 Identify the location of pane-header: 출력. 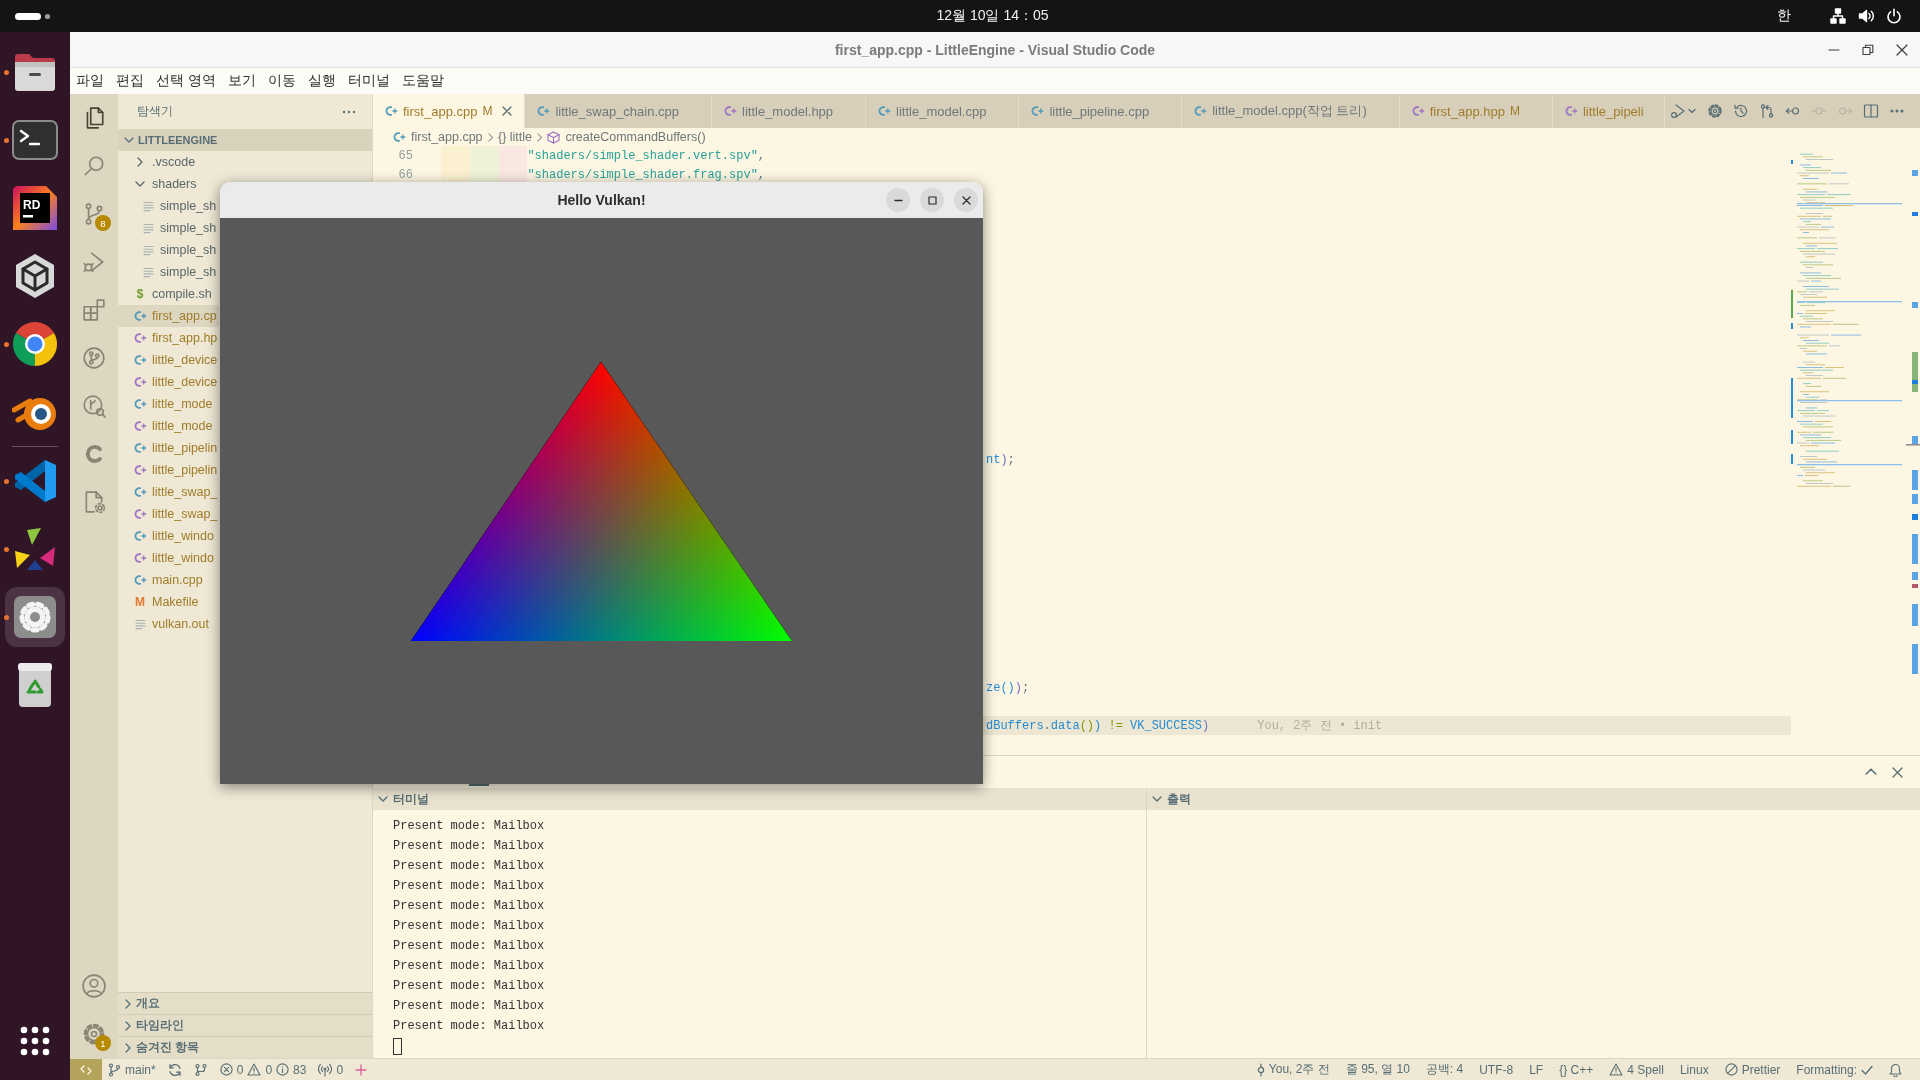
(1533, 799).